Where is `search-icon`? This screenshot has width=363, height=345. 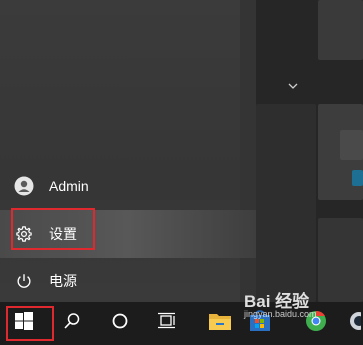
search-icon is located at coordinates (72, 323).